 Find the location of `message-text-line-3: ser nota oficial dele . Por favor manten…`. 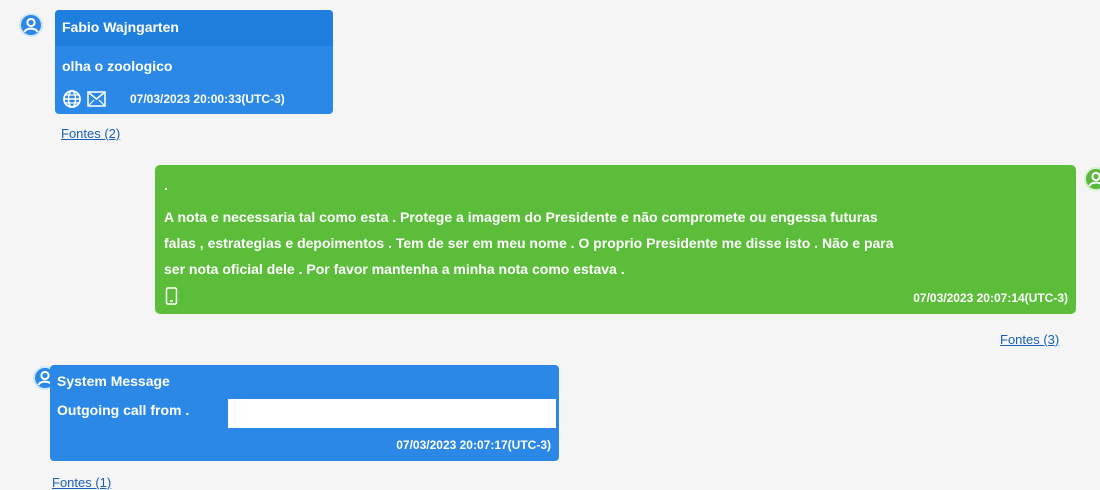

message-text-line-3: ser nota oficial dele . Por favor manten… is located at coordinates (394, 269).